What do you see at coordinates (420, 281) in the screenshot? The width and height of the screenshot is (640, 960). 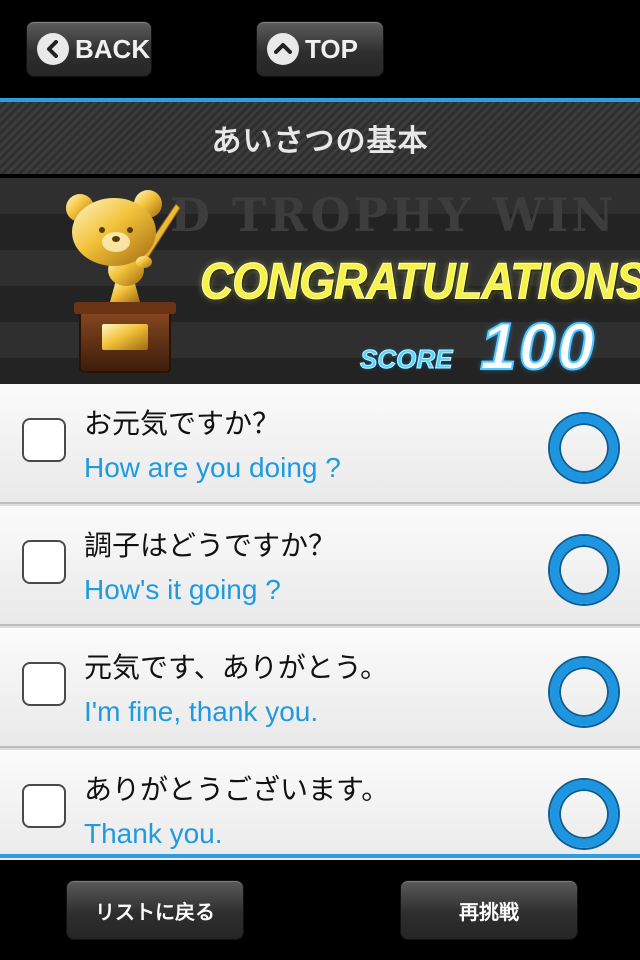 I see `congratulations-text: CONGRATULATIONS` at bounding box center [420, 281].